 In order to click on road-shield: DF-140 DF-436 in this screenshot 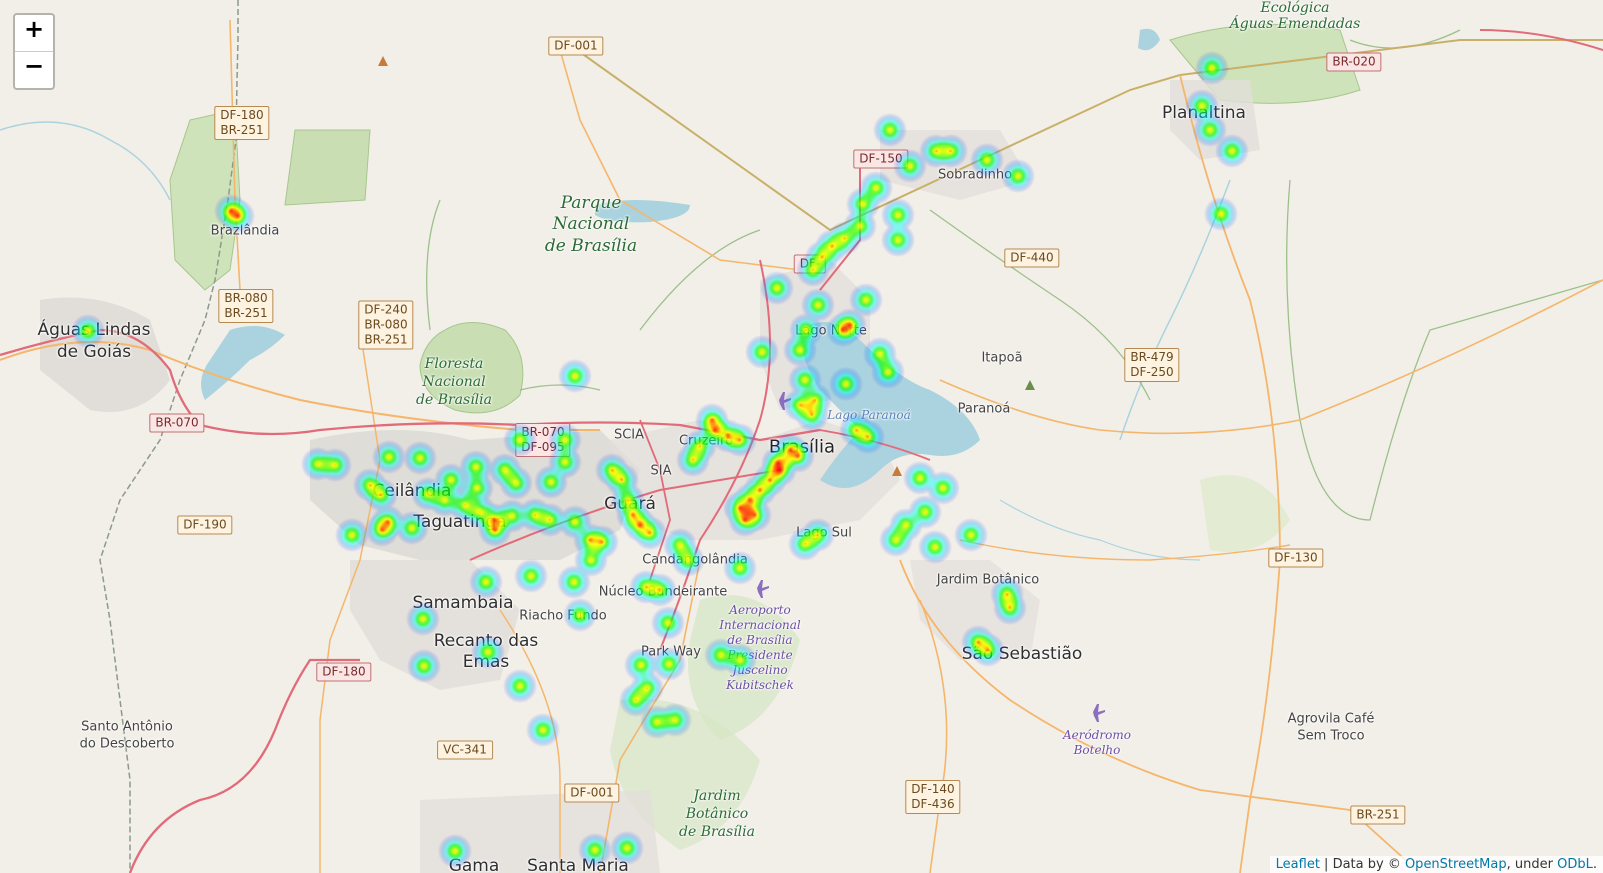, I will do `click(933, 797)`.